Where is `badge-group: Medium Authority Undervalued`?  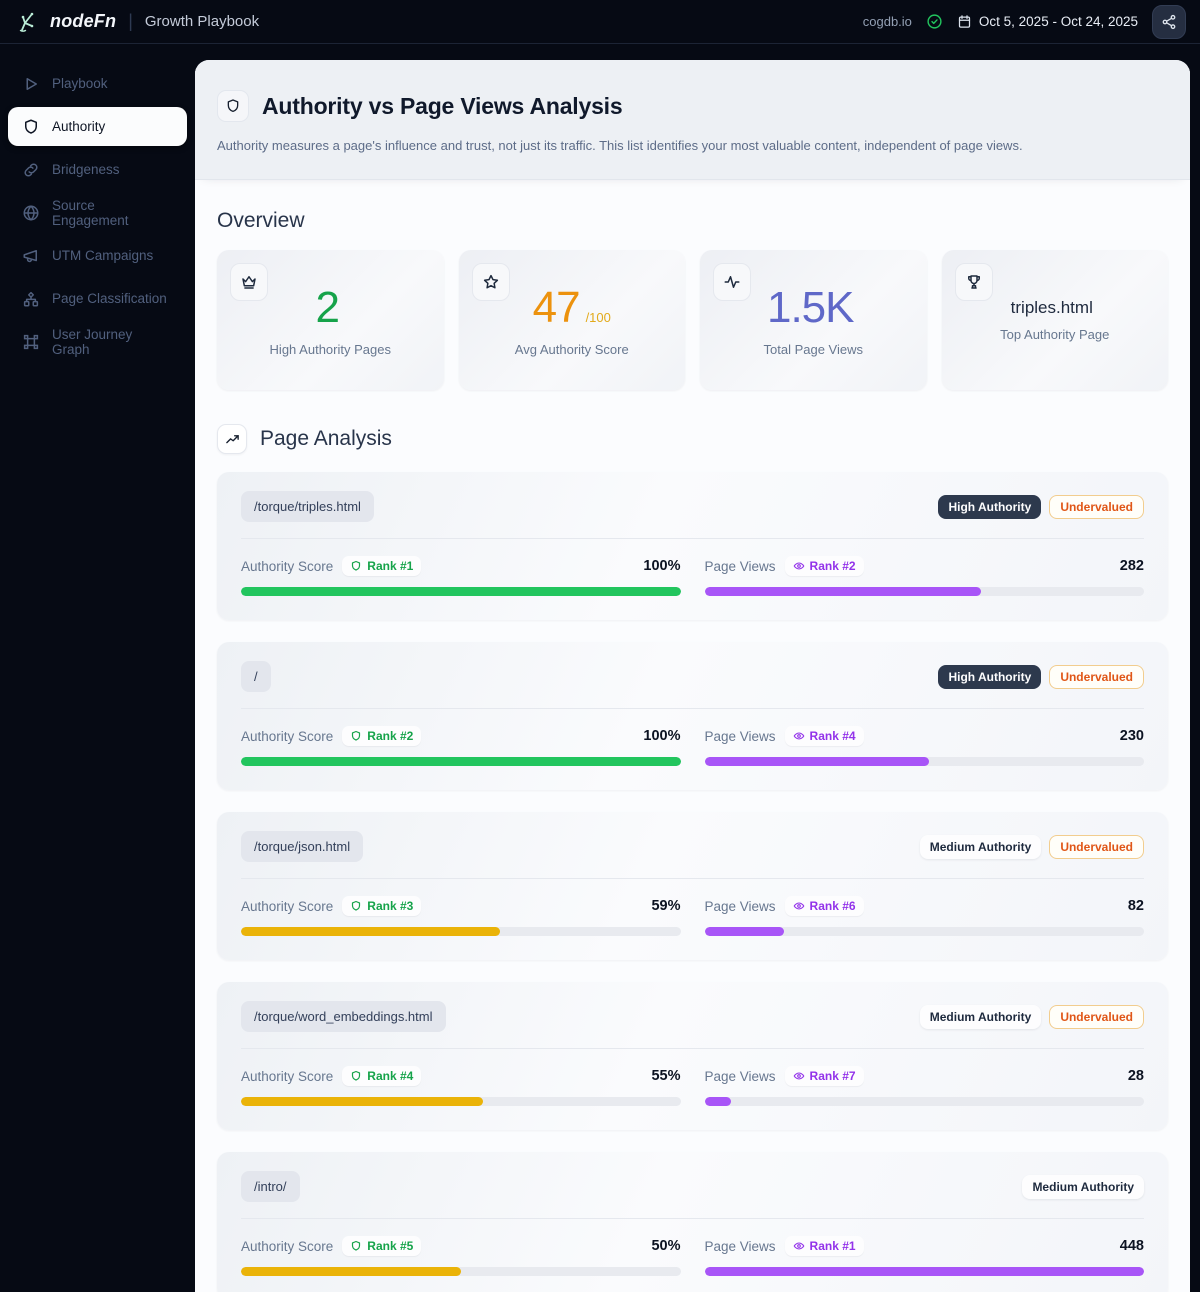
badge-group: Medium Authority Undervalued is located at coordinates (1031, 846).